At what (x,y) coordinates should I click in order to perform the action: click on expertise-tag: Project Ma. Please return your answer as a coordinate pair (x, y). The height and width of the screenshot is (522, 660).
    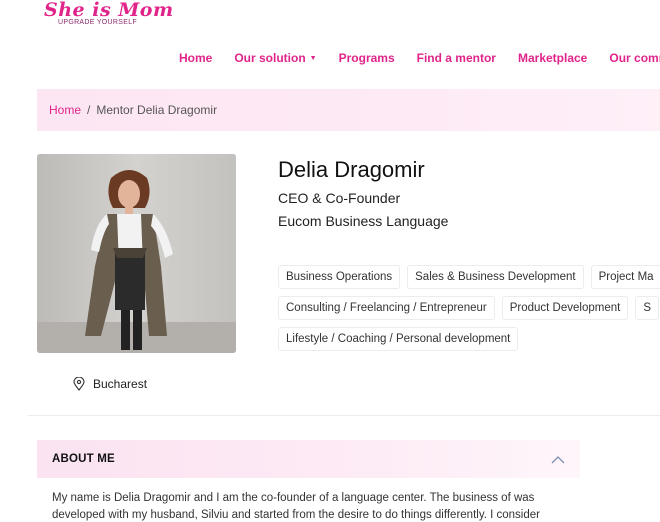
    Looking at the image, I should click on (625, 277).